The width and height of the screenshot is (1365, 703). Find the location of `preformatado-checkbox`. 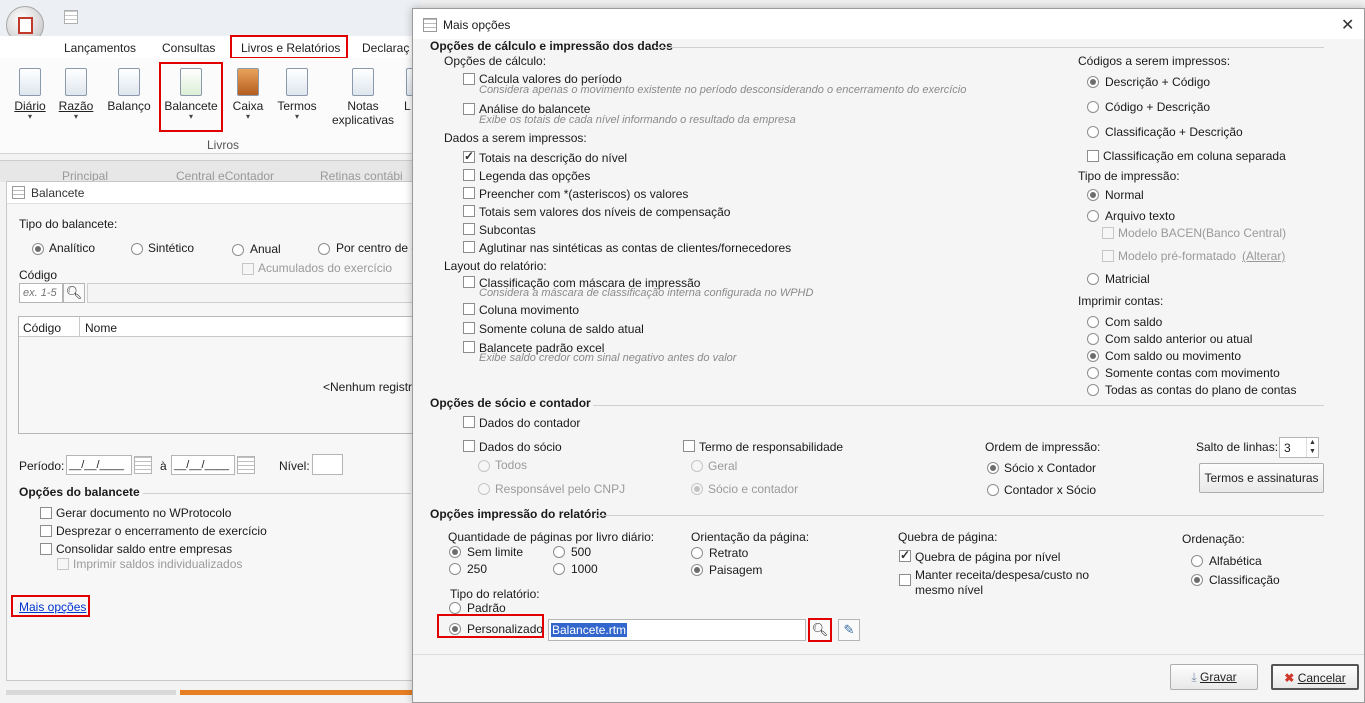

preformatado-checkbox is located at coordinates (1108, 256).